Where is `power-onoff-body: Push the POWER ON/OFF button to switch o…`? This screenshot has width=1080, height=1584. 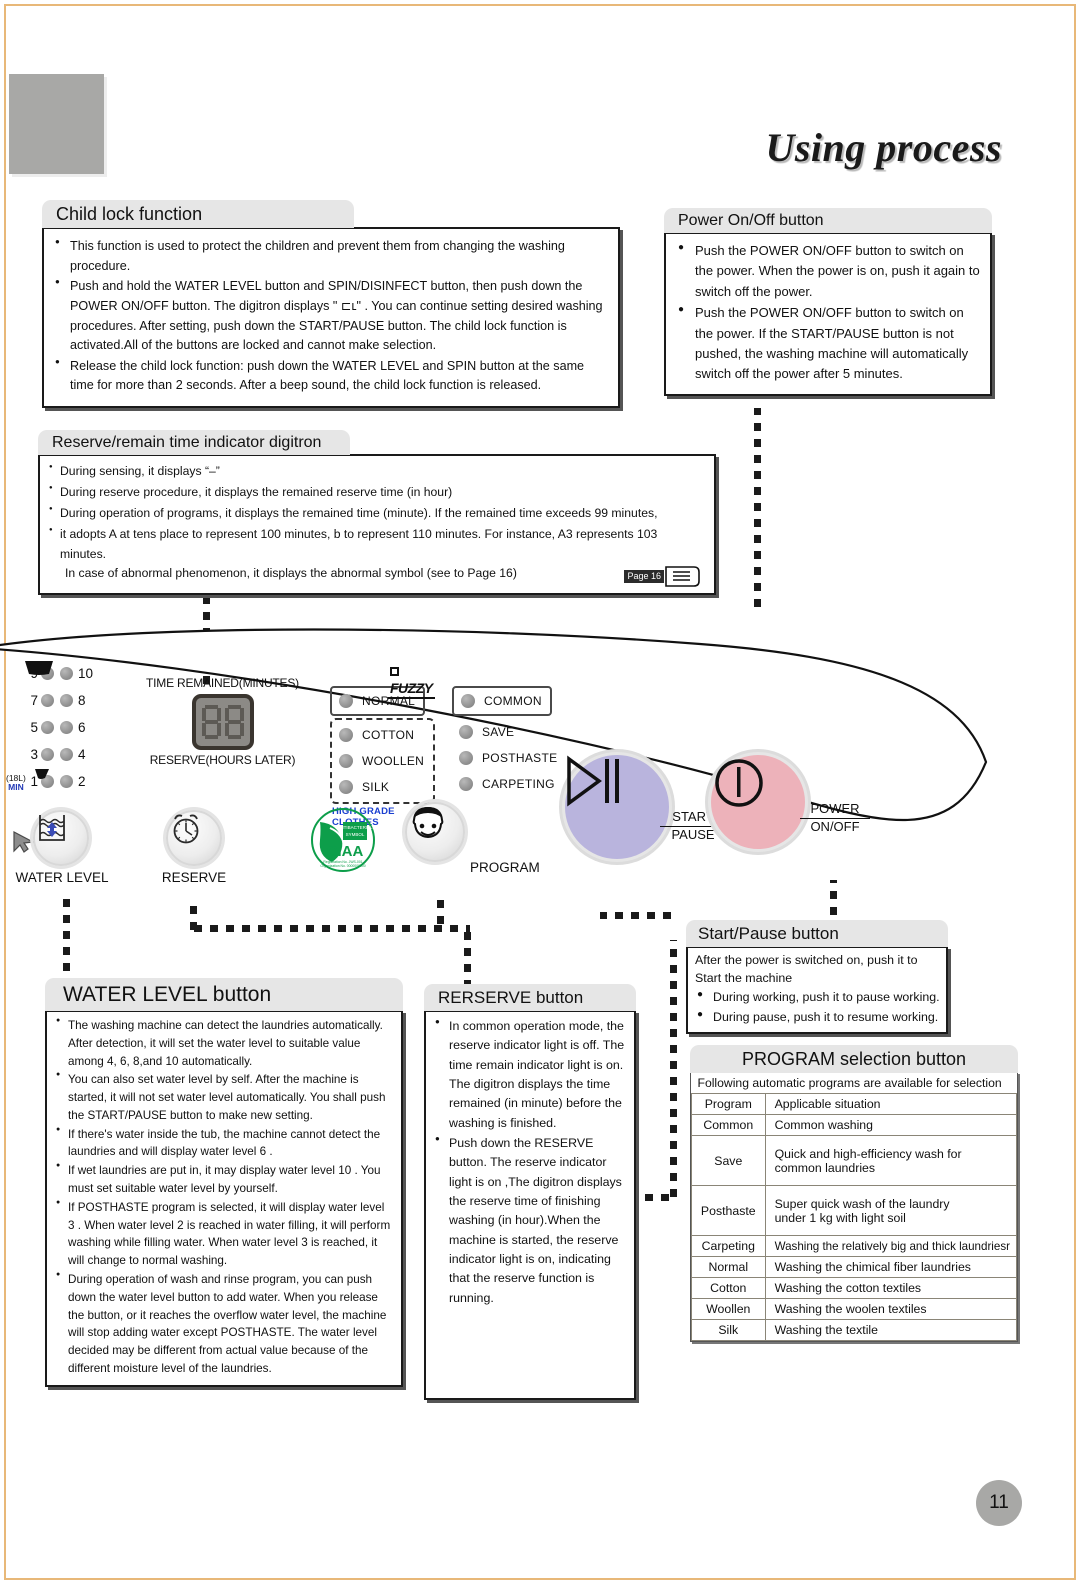
power-onoff-body: Push the POWER ON/OFF button to switch o… is located at coordinates (828, 314).